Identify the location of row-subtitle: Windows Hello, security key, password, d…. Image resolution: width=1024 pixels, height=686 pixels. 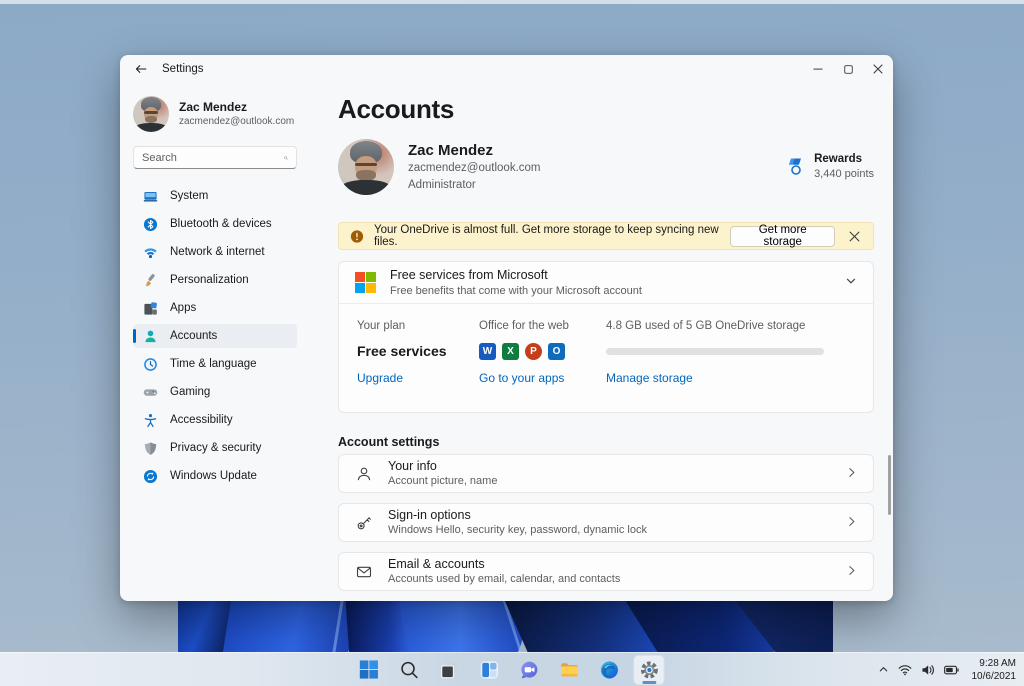
(517, 530).